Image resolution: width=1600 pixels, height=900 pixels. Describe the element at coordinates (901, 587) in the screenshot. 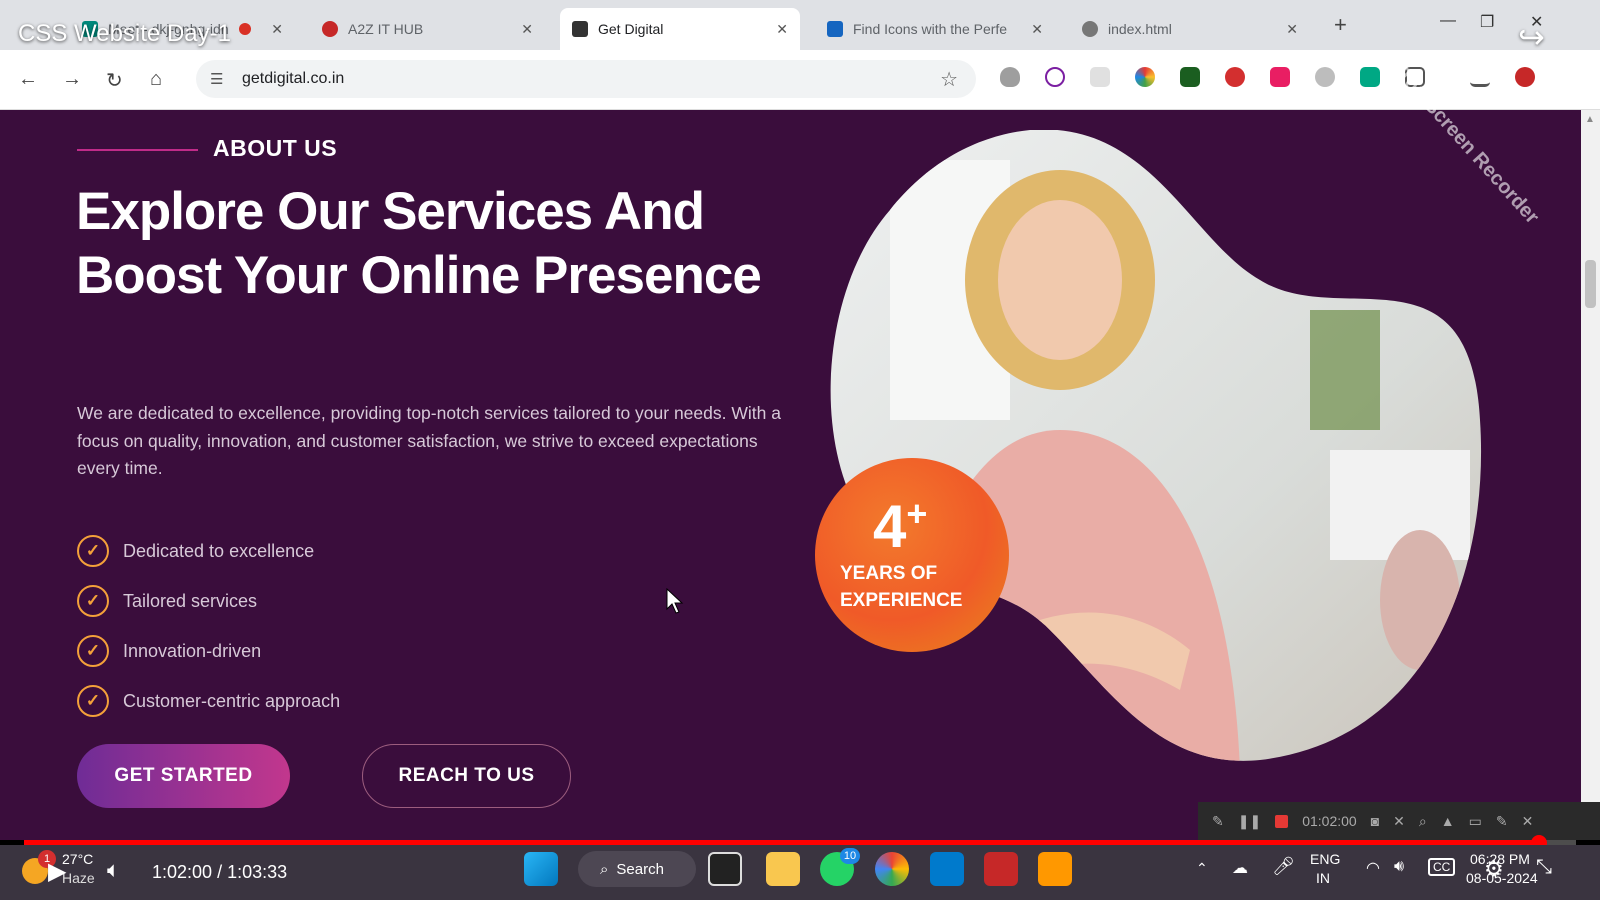

I see `badge-label: YEARS OF EXPERIENCE` at that location.